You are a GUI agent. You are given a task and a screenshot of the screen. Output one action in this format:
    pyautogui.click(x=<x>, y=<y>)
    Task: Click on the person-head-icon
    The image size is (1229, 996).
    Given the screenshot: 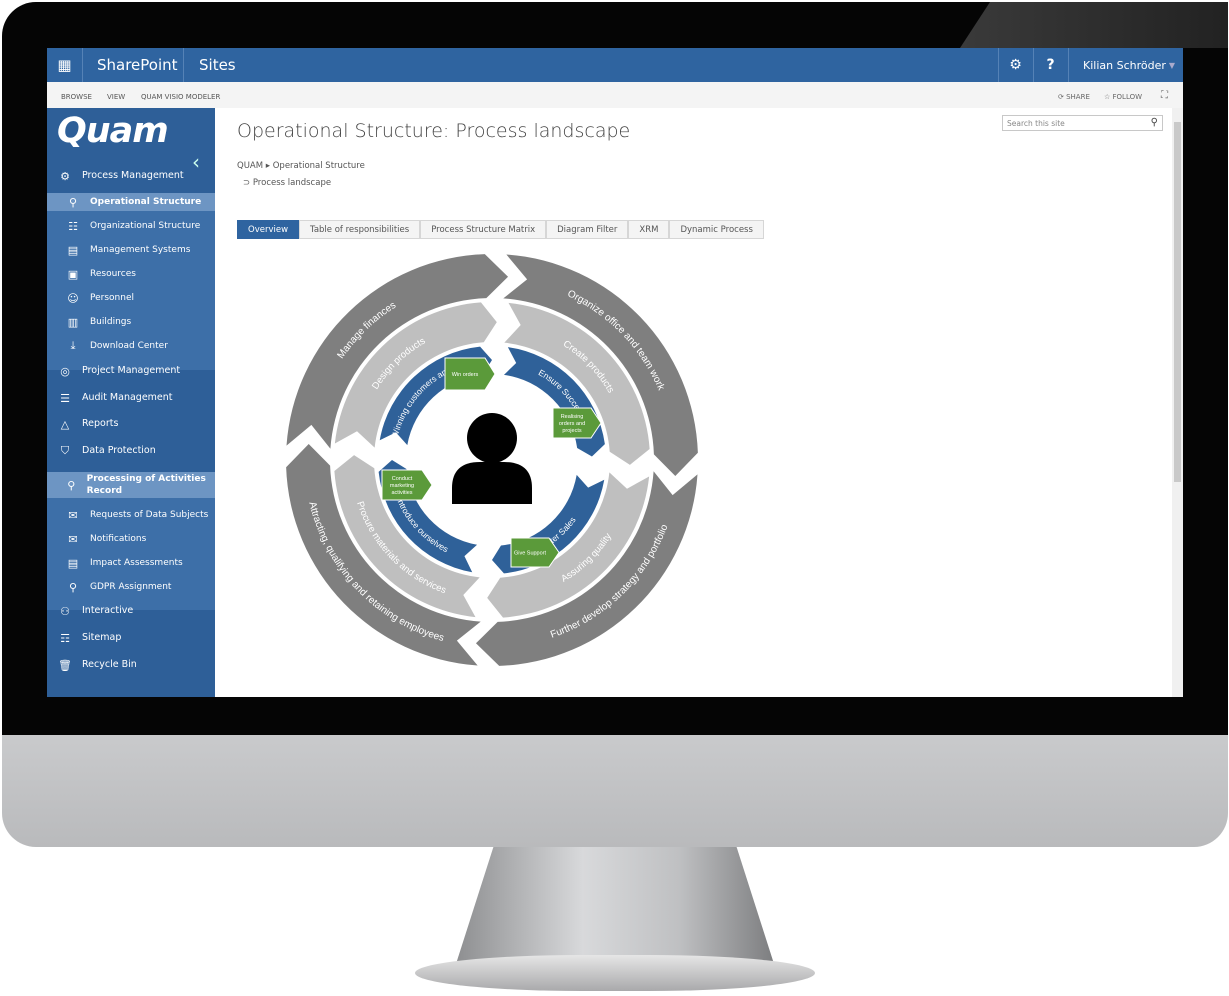 What is the action you would take?
    pyautogui.click(x=492, y=438)
    